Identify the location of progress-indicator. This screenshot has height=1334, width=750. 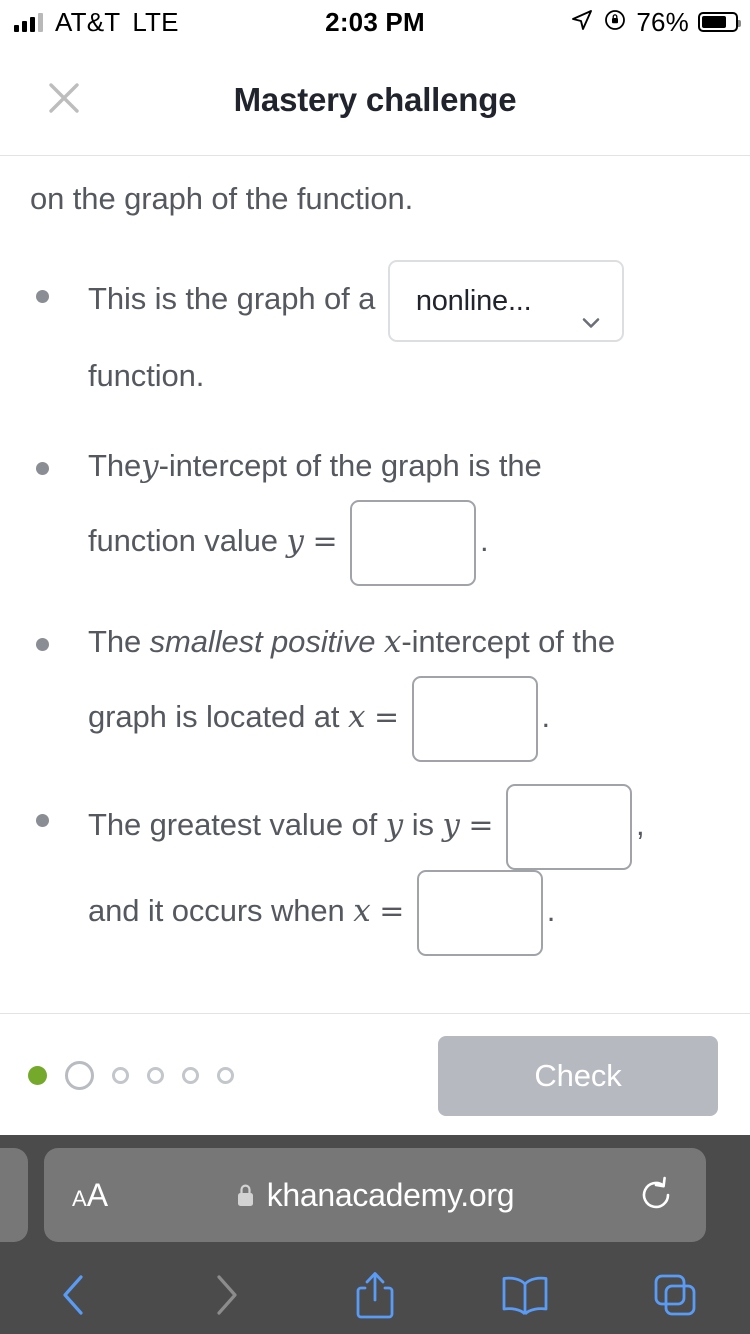
(131, 1075).